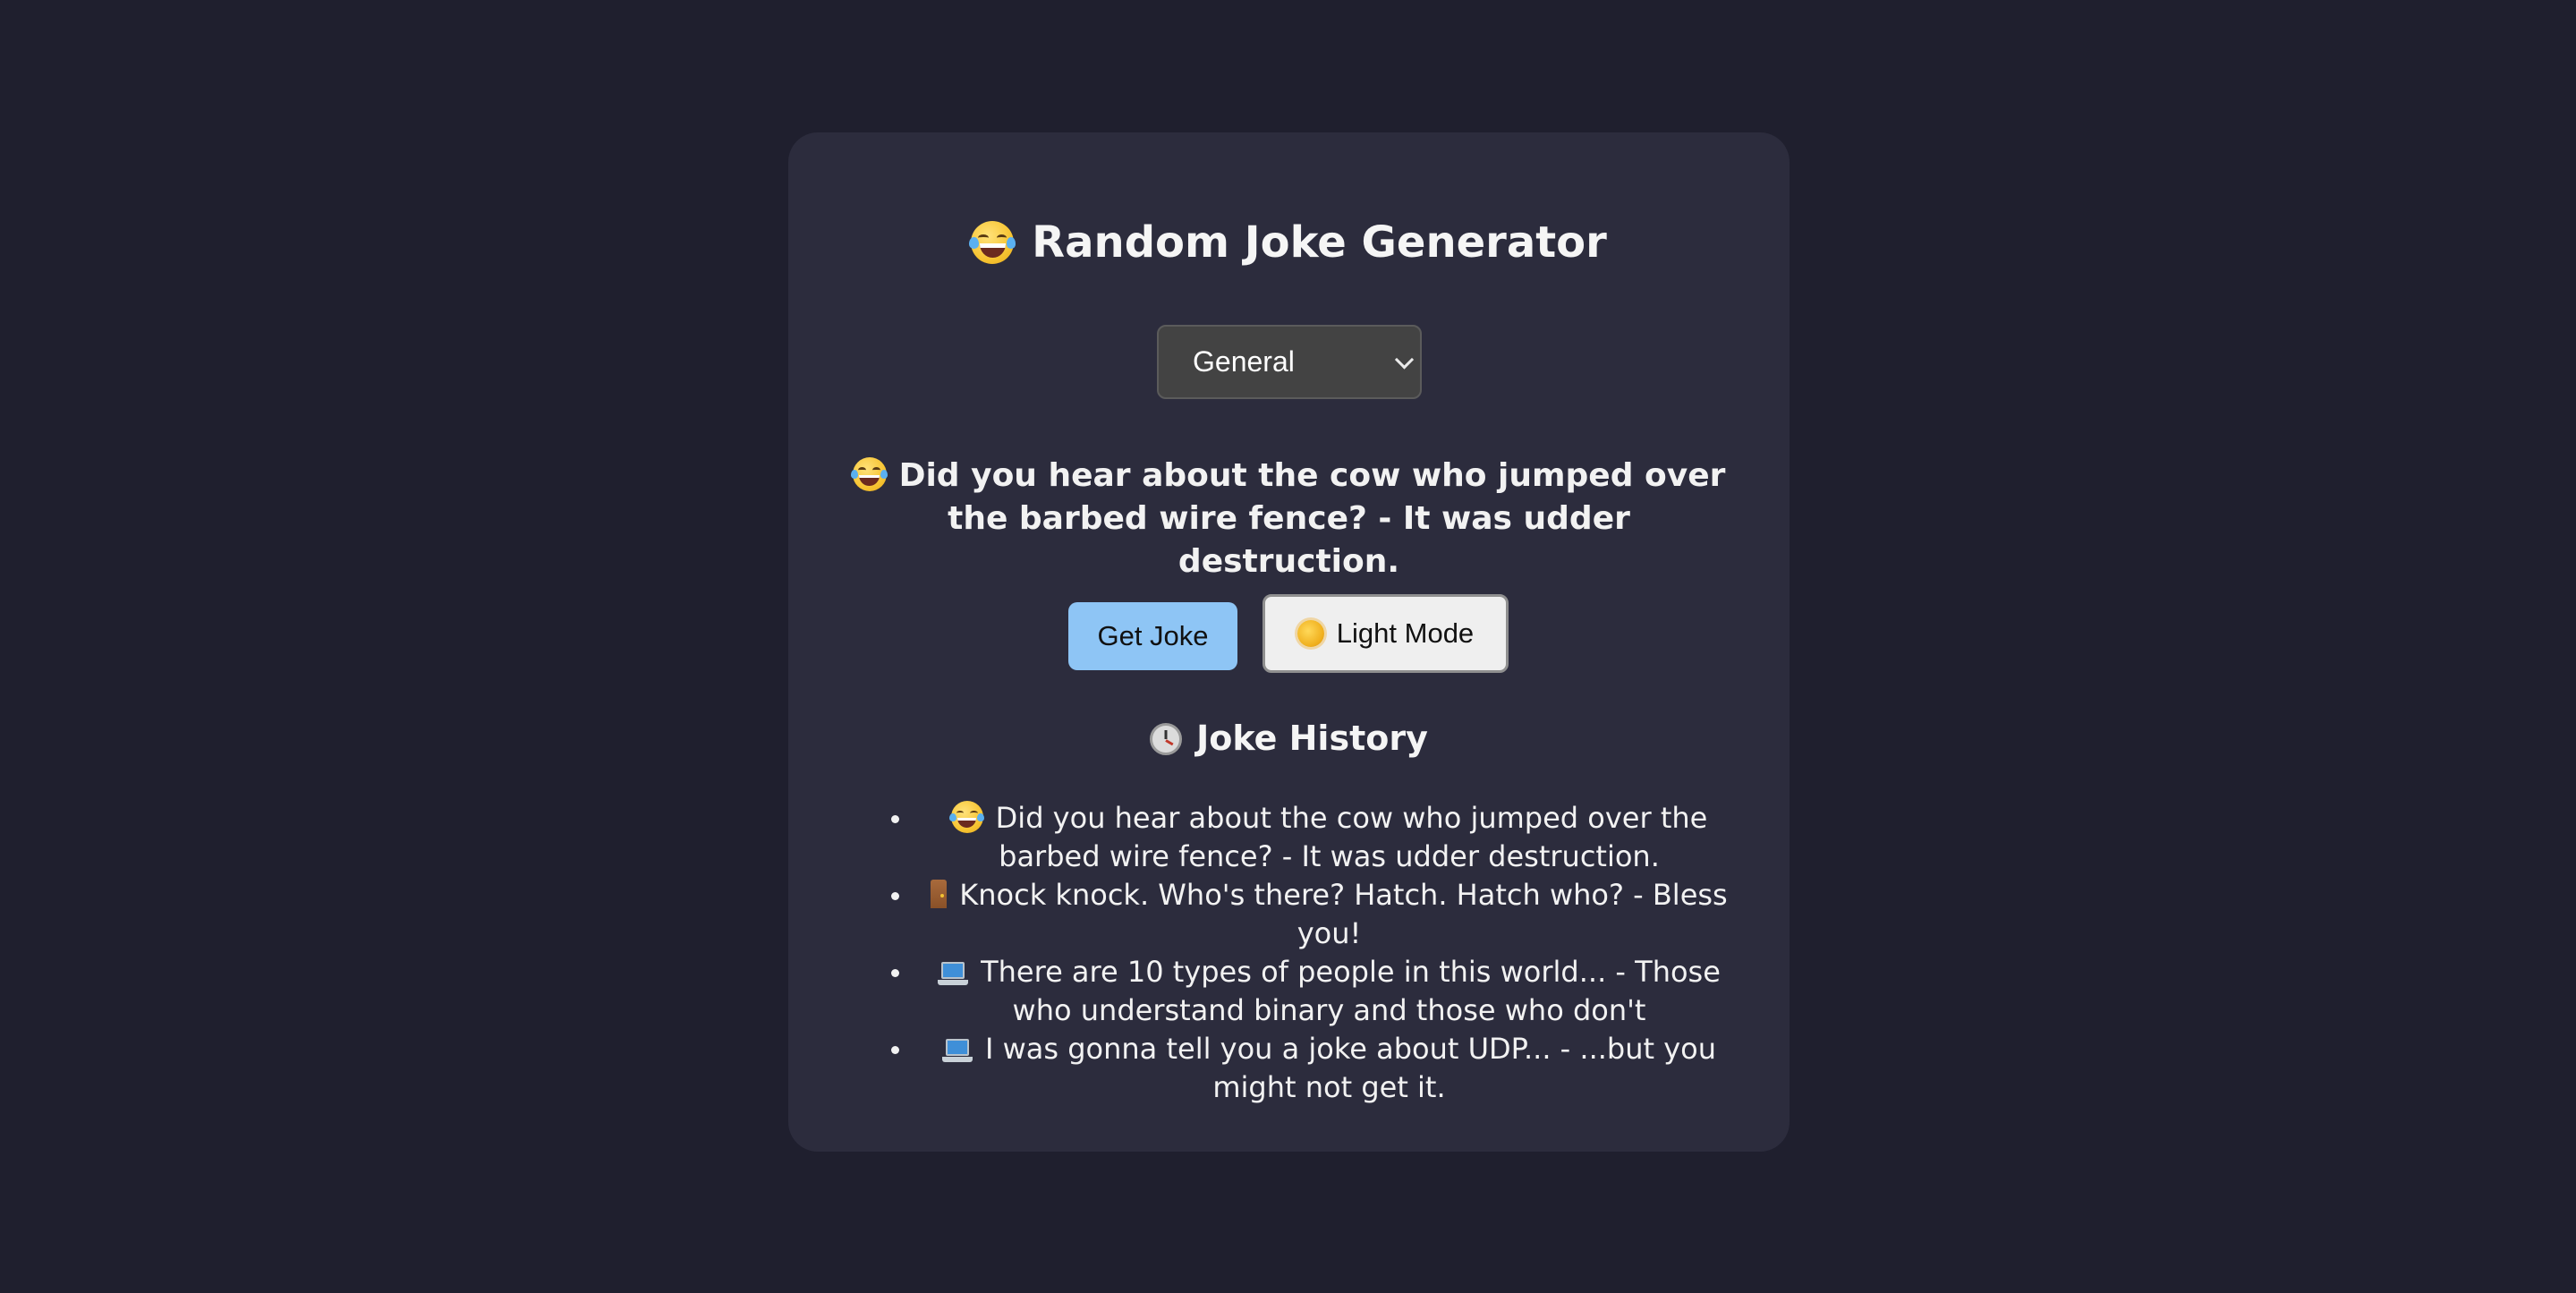  Describe the element at coordinates (1310, 633) in the screenshot. I see `sun-icon` at that location.